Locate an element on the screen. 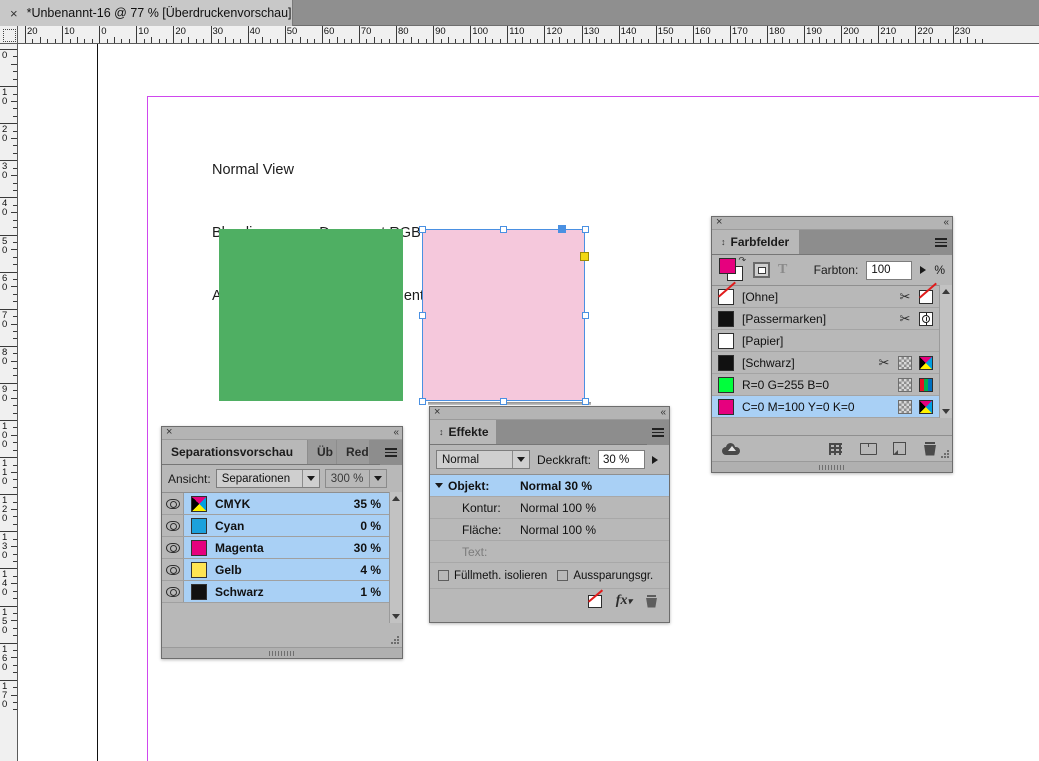  tab-separationsvorschau: Separationsvorschau is located at coordinates (235, 452).